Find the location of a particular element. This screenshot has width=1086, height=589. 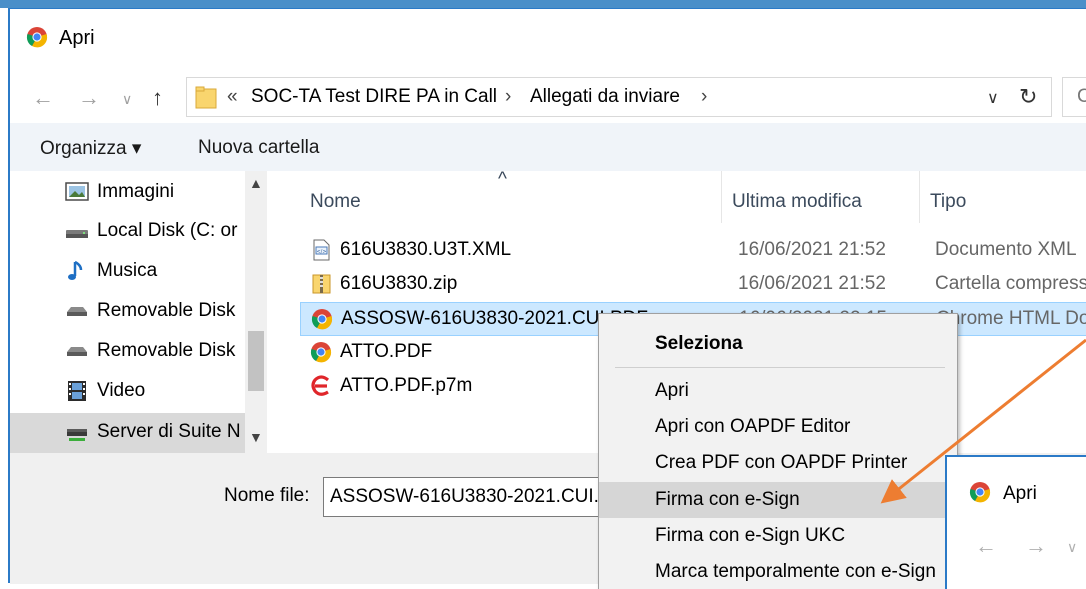

overlay-open-dialog: Apri ← → ∨ is located at coordinates (1015, 522).